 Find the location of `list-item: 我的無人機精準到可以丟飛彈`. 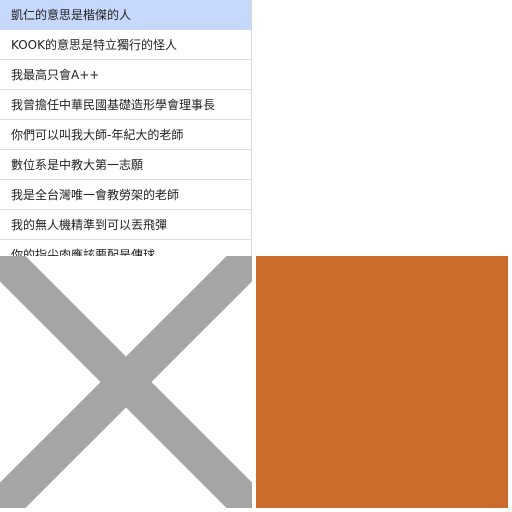

list-item: 我的無人機精準到可以丟飛彈 is located at coordinates (125, 225).